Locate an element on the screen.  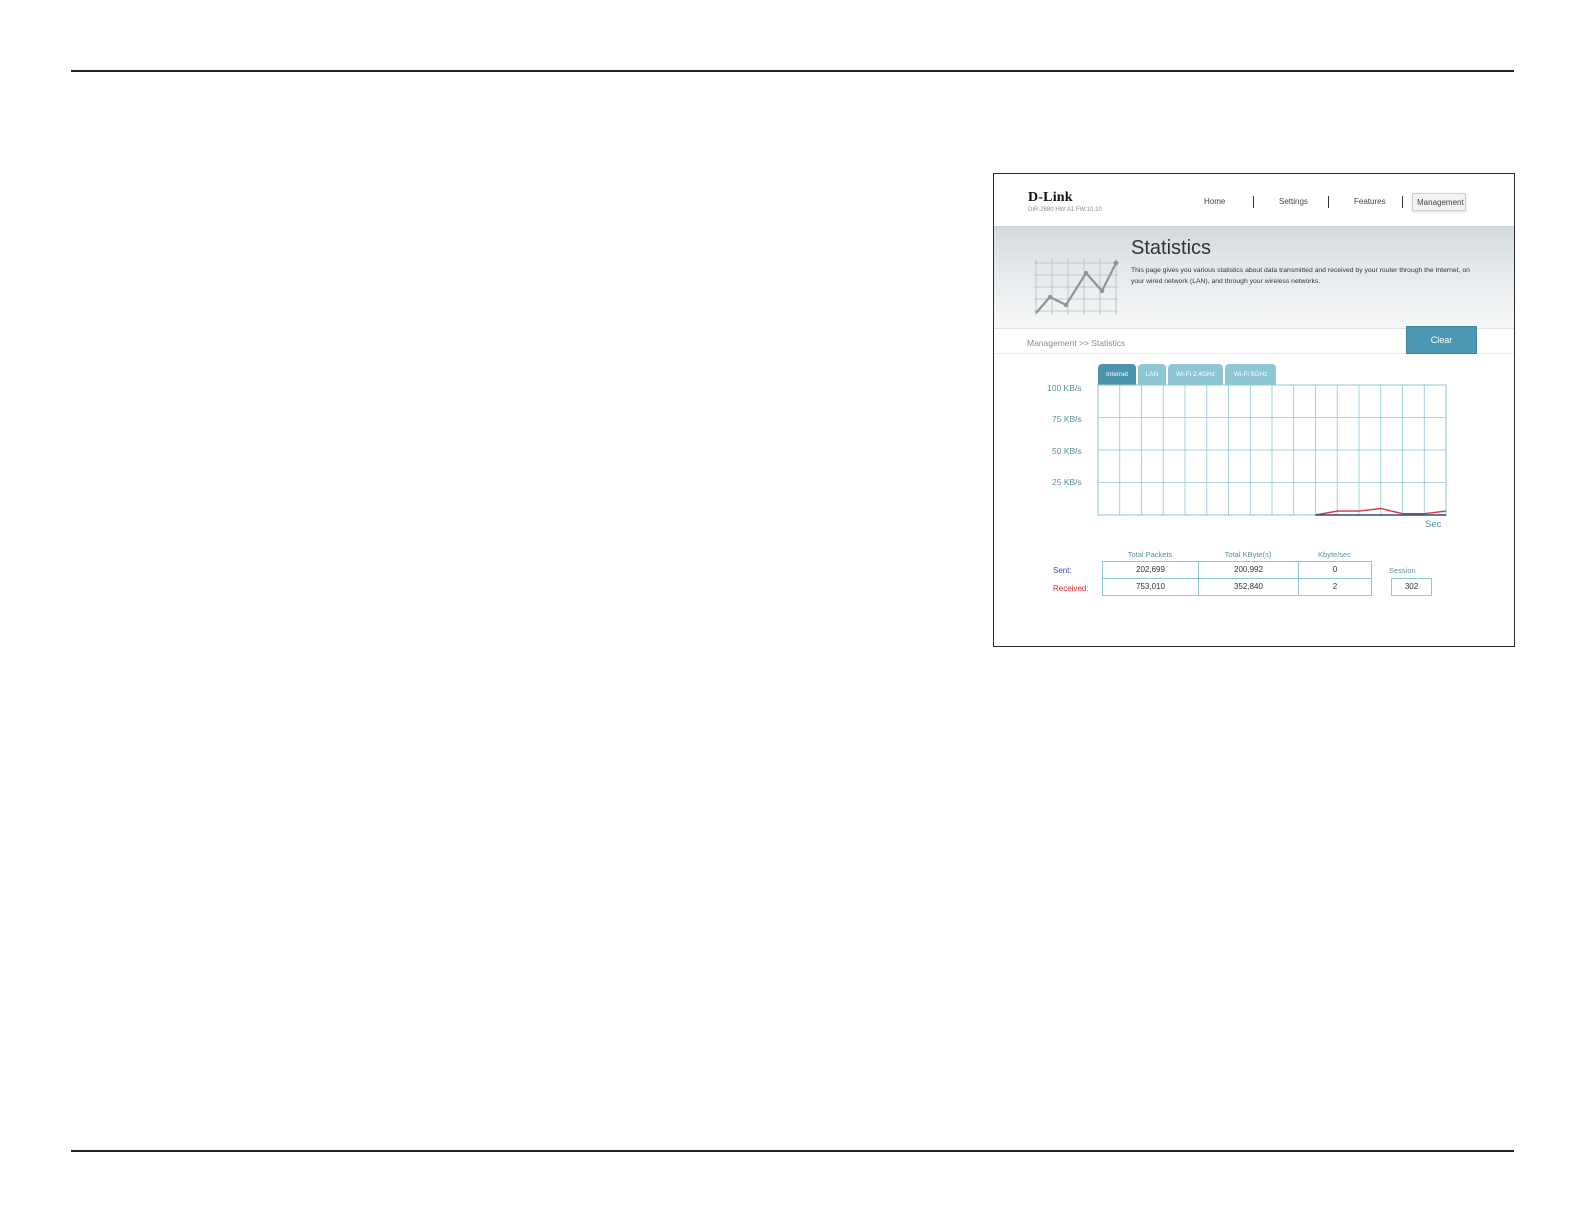
nav-management: Management is located at coordinates (1439, 202).